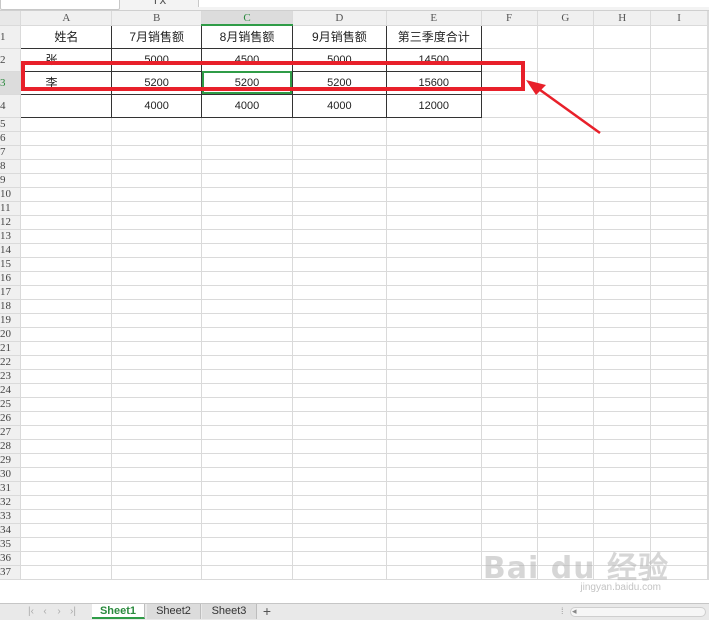 This screenshot has height=620, width=709. Describe the element at coordinates (679, 106) in the screenshot. I see `cell-i4` at that location.